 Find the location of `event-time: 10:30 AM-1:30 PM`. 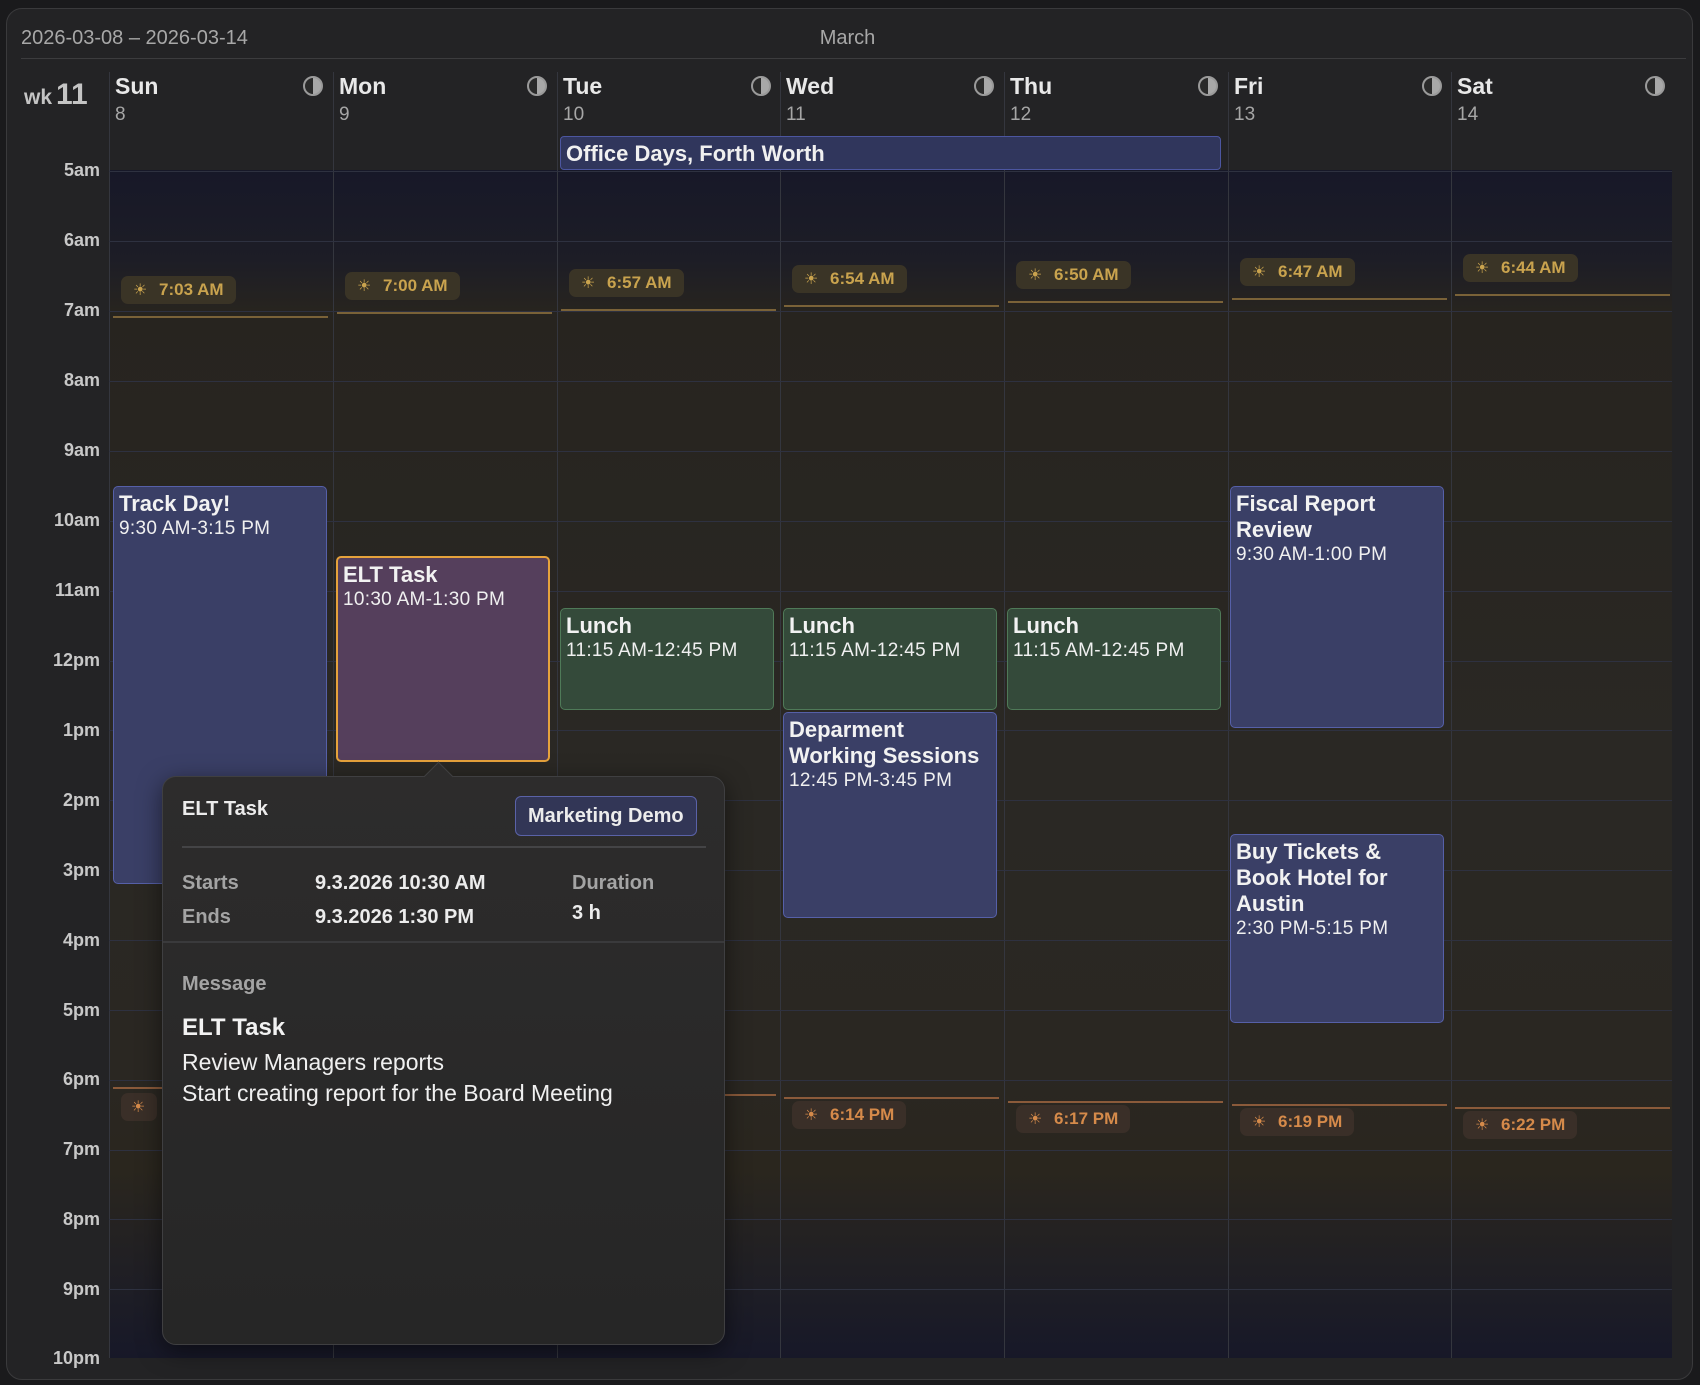

event-time: 10:30 AM-1:30 PM is located at coordinates (424, 599).